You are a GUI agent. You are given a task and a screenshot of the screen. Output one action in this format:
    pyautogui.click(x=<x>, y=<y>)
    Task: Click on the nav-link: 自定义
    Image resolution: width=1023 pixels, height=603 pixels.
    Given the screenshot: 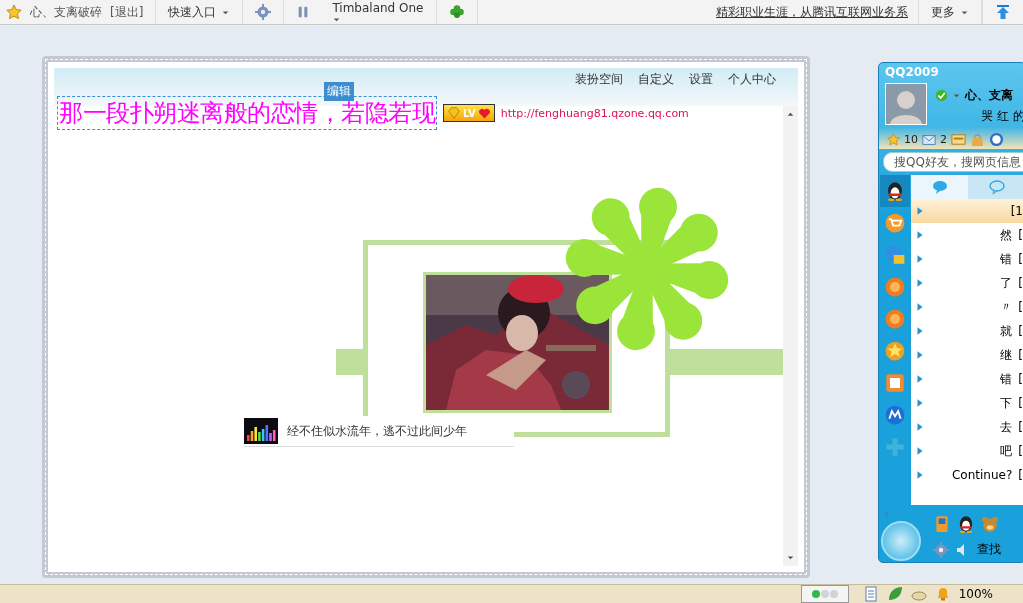 What is the action you would take?
    pyautogui.click(x=656, y=79)
    